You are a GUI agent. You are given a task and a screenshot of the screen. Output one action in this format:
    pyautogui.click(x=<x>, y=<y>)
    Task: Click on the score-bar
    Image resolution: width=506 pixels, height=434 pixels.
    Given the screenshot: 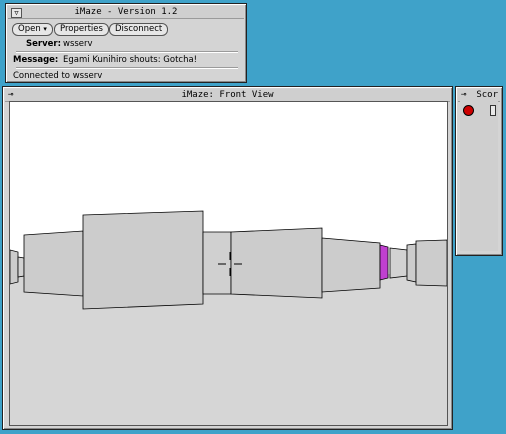 What is the action you would take?
    pyautogui.click(x=493, y=110)
    